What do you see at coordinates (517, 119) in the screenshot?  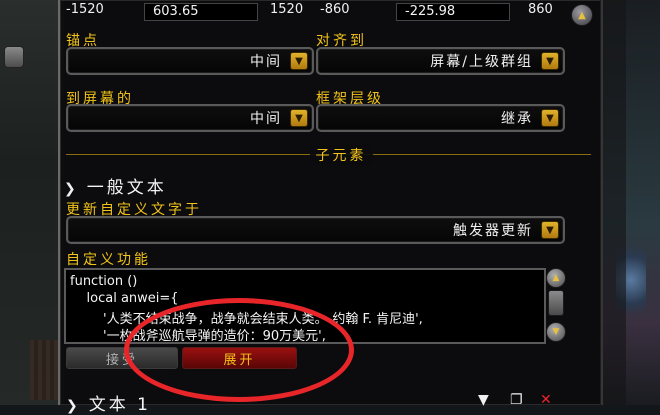 I see `frame-strata-value: 继承` at bounding box center [517, 119].